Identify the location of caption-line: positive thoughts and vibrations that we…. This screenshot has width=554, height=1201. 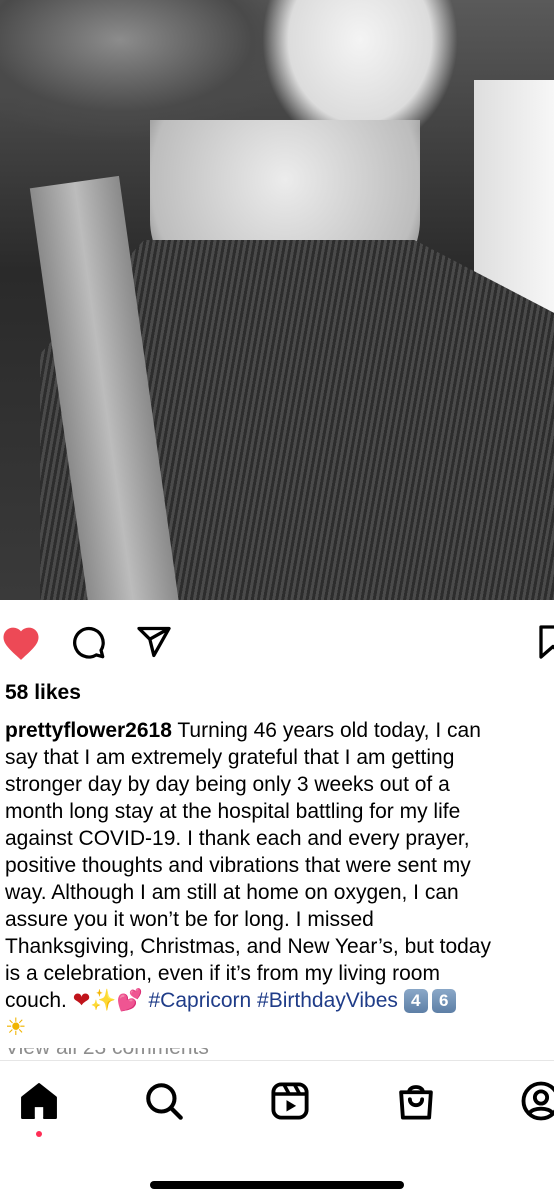
(279, 865).